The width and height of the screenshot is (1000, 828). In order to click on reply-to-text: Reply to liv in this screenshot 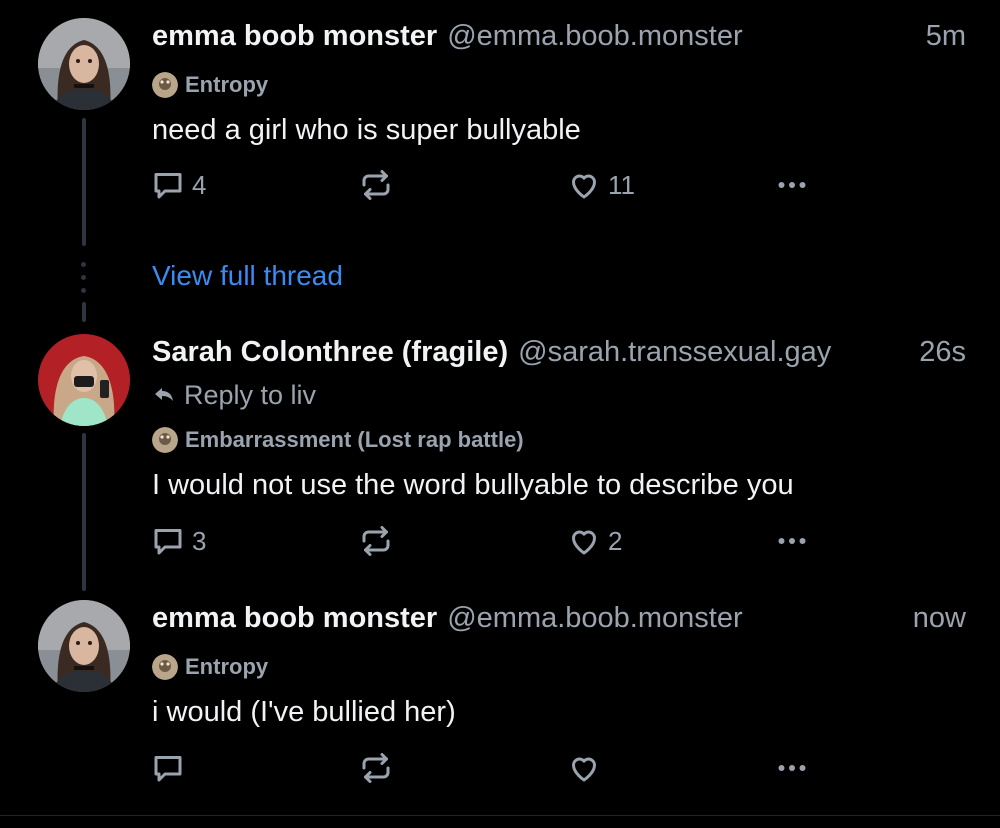, I will do `click(250, 394)`.